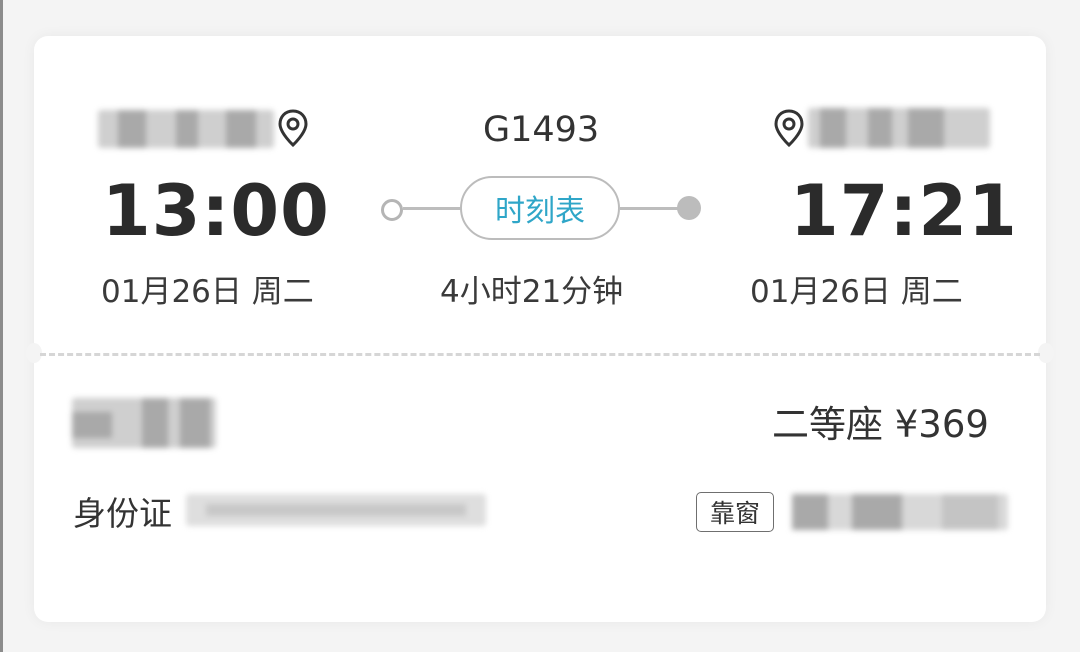 The width and height of the screenshot is (1080, 652). I want to click on route-line-right, so click(649, 208).